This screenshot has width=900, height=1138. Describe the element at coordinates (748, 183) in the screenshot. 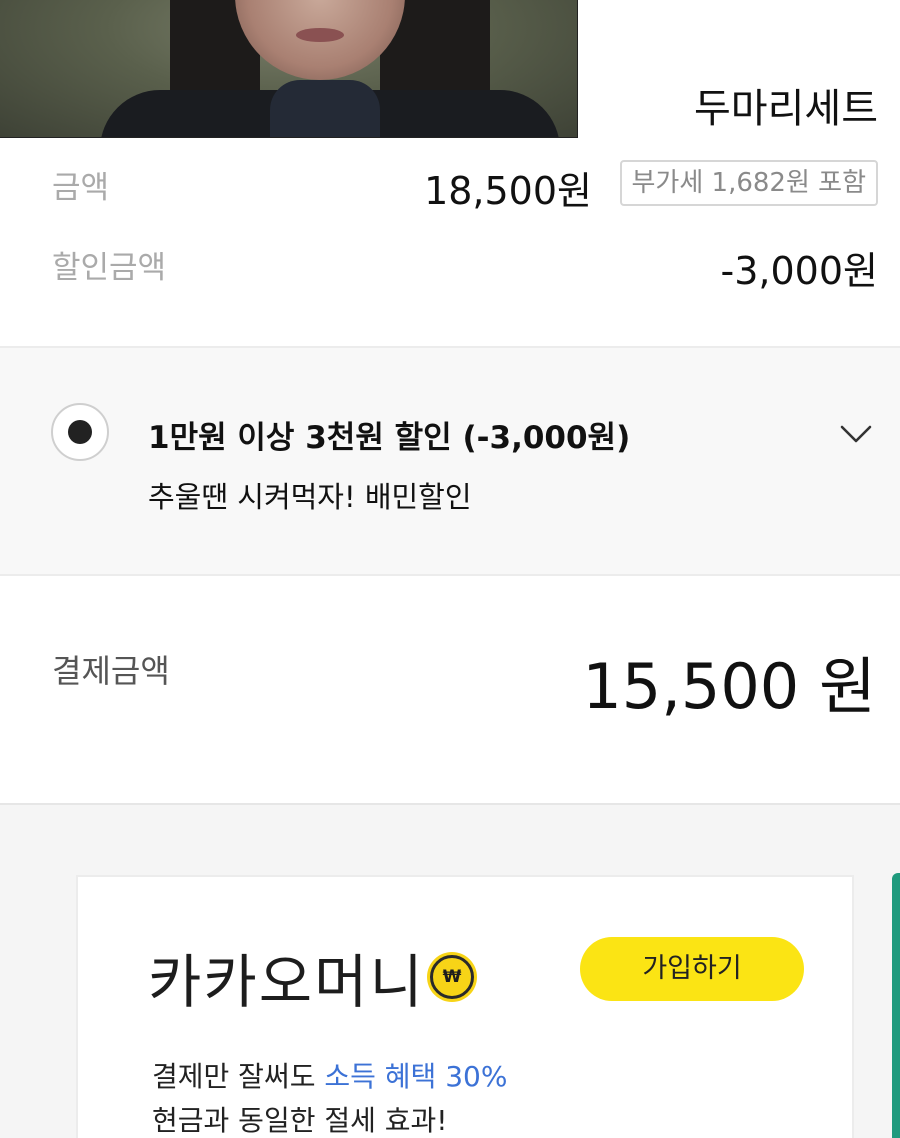

I see `vat-badge: 부가세 1,682원 포함` at that location.